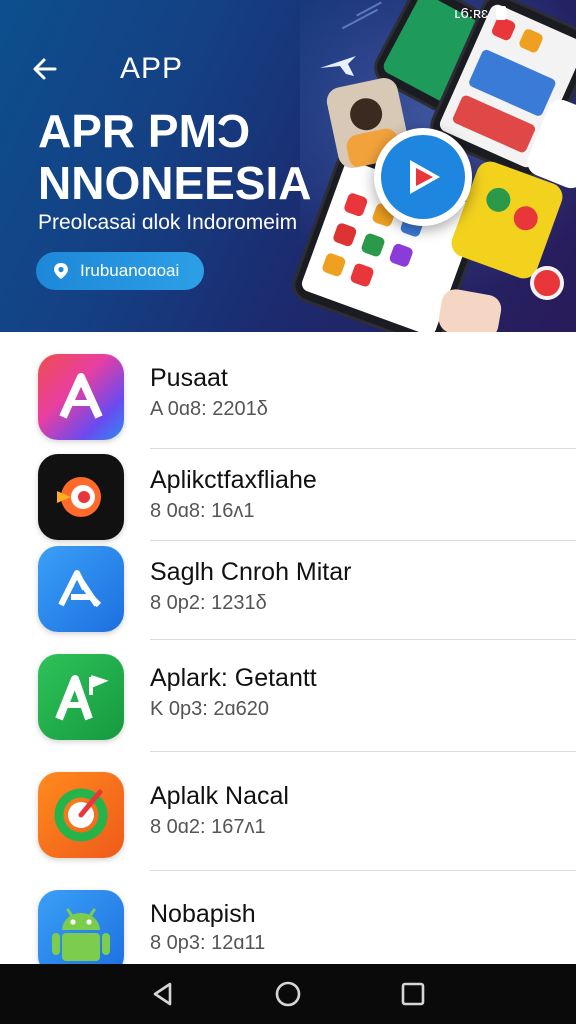  I want to click on nav-back-button, so click(163, 994).